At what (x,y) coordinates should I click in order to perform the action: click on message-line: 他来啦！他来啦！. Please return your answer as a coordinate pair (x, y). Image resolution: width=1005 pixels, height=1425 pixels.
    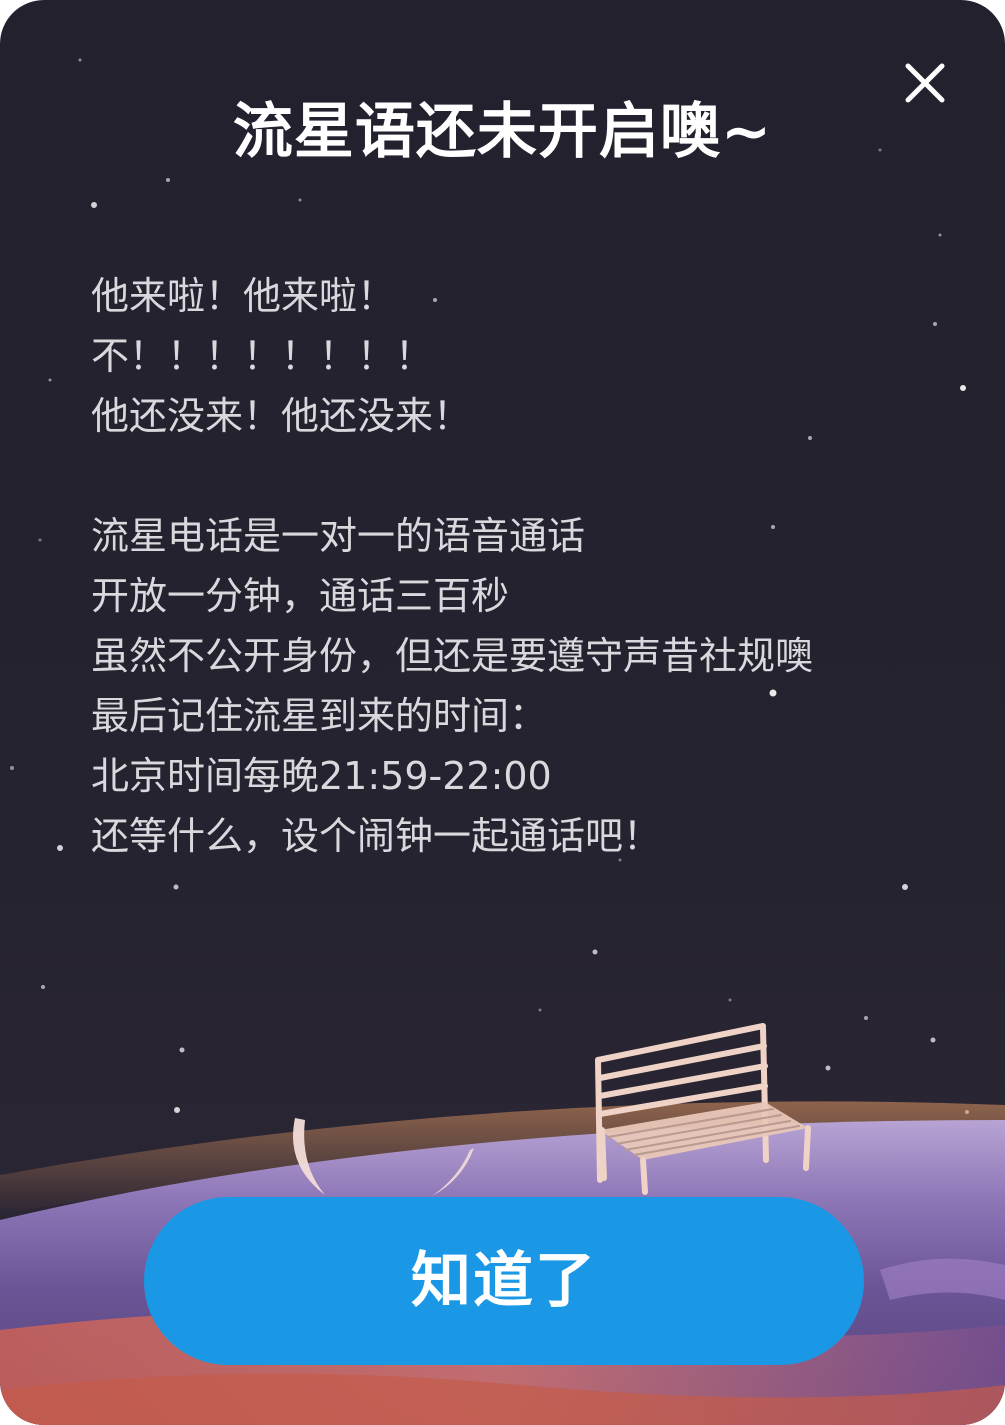
    Looking at the image, I should click on (243, 296).